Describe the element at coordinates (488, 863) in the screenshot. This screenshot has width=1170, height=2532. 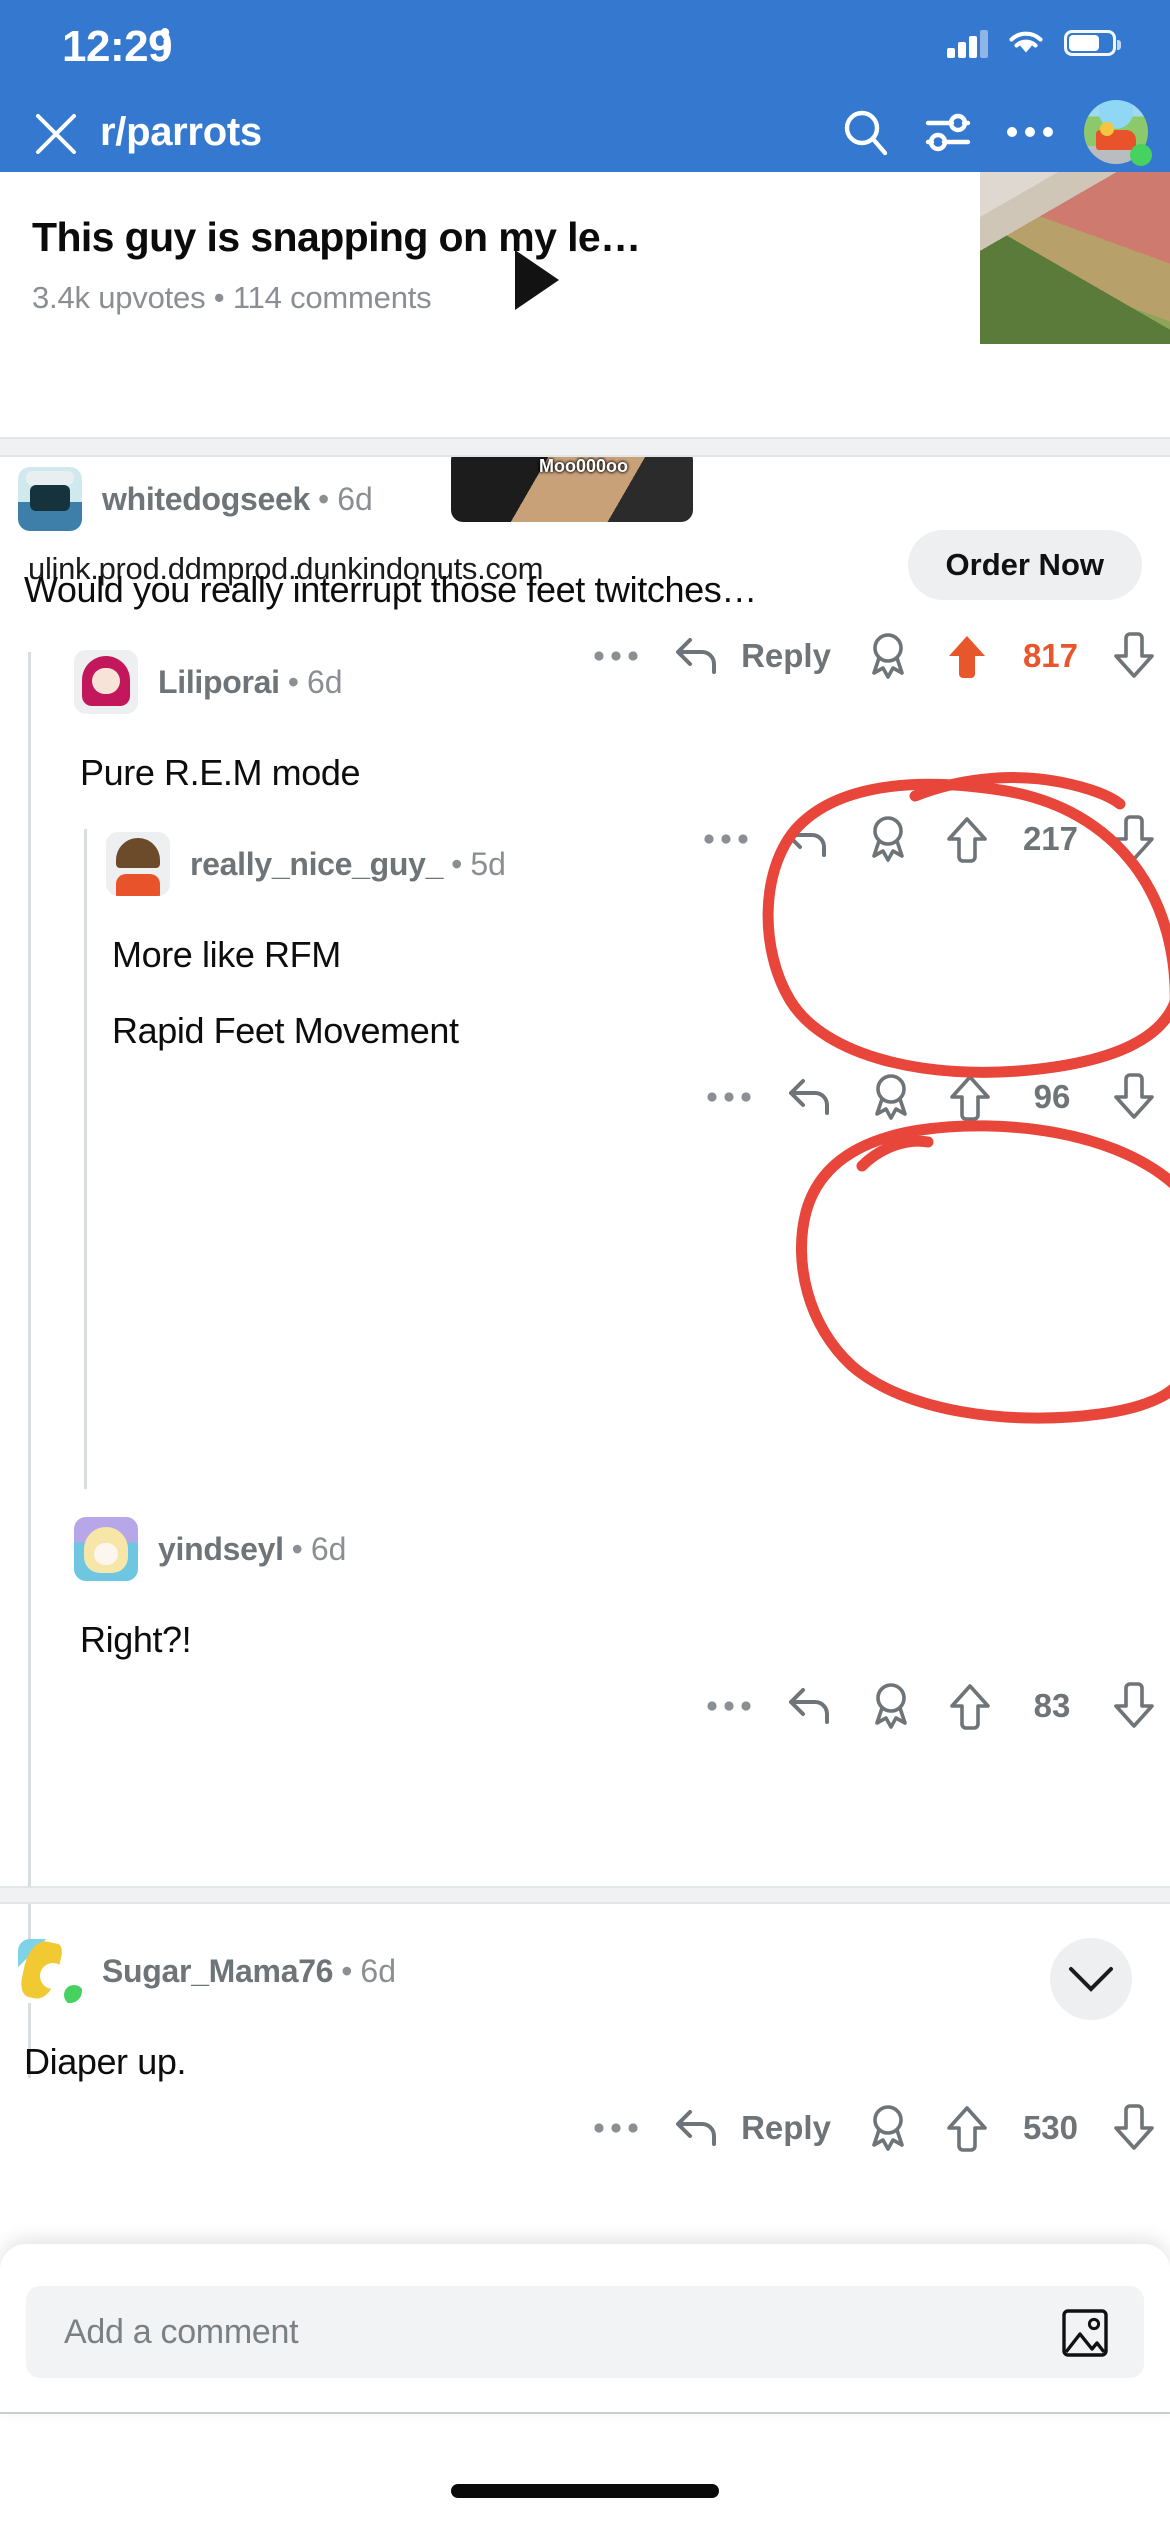
I see `comment-timestamp: 5d` at that location.